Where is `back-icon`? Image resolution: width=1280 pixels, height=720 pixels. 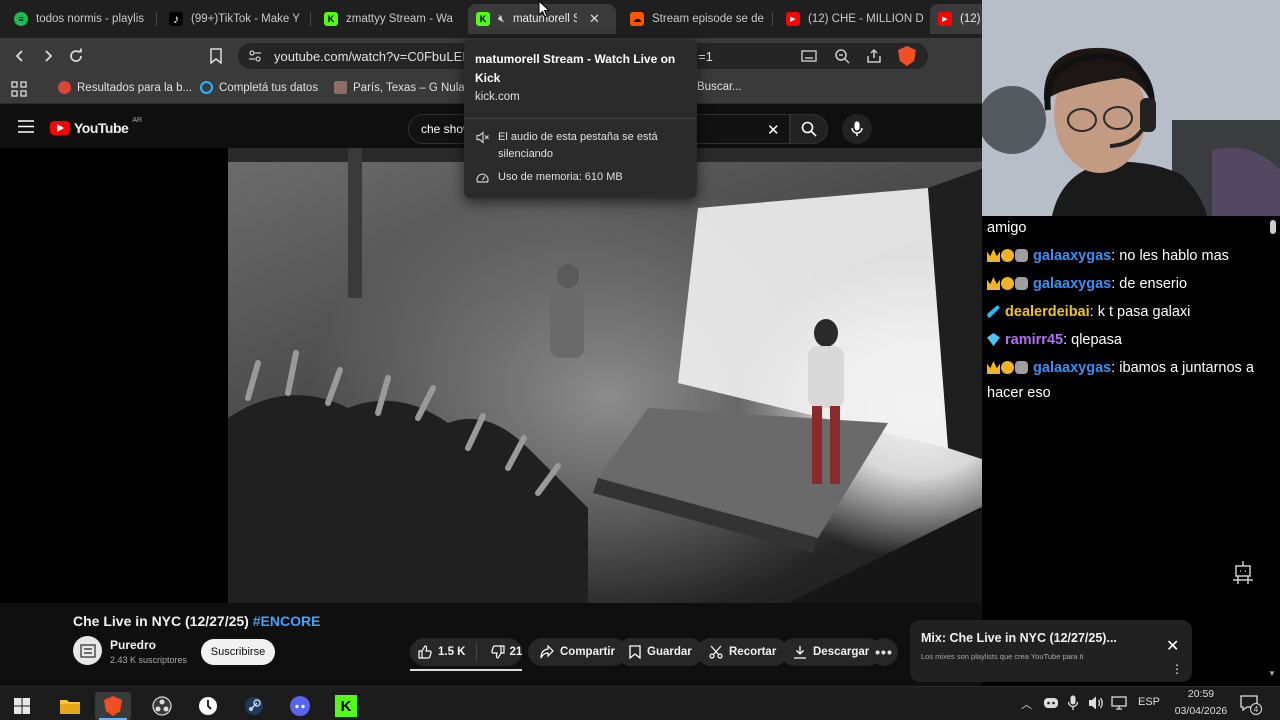
back-icon is located at coordinates (20, 56).